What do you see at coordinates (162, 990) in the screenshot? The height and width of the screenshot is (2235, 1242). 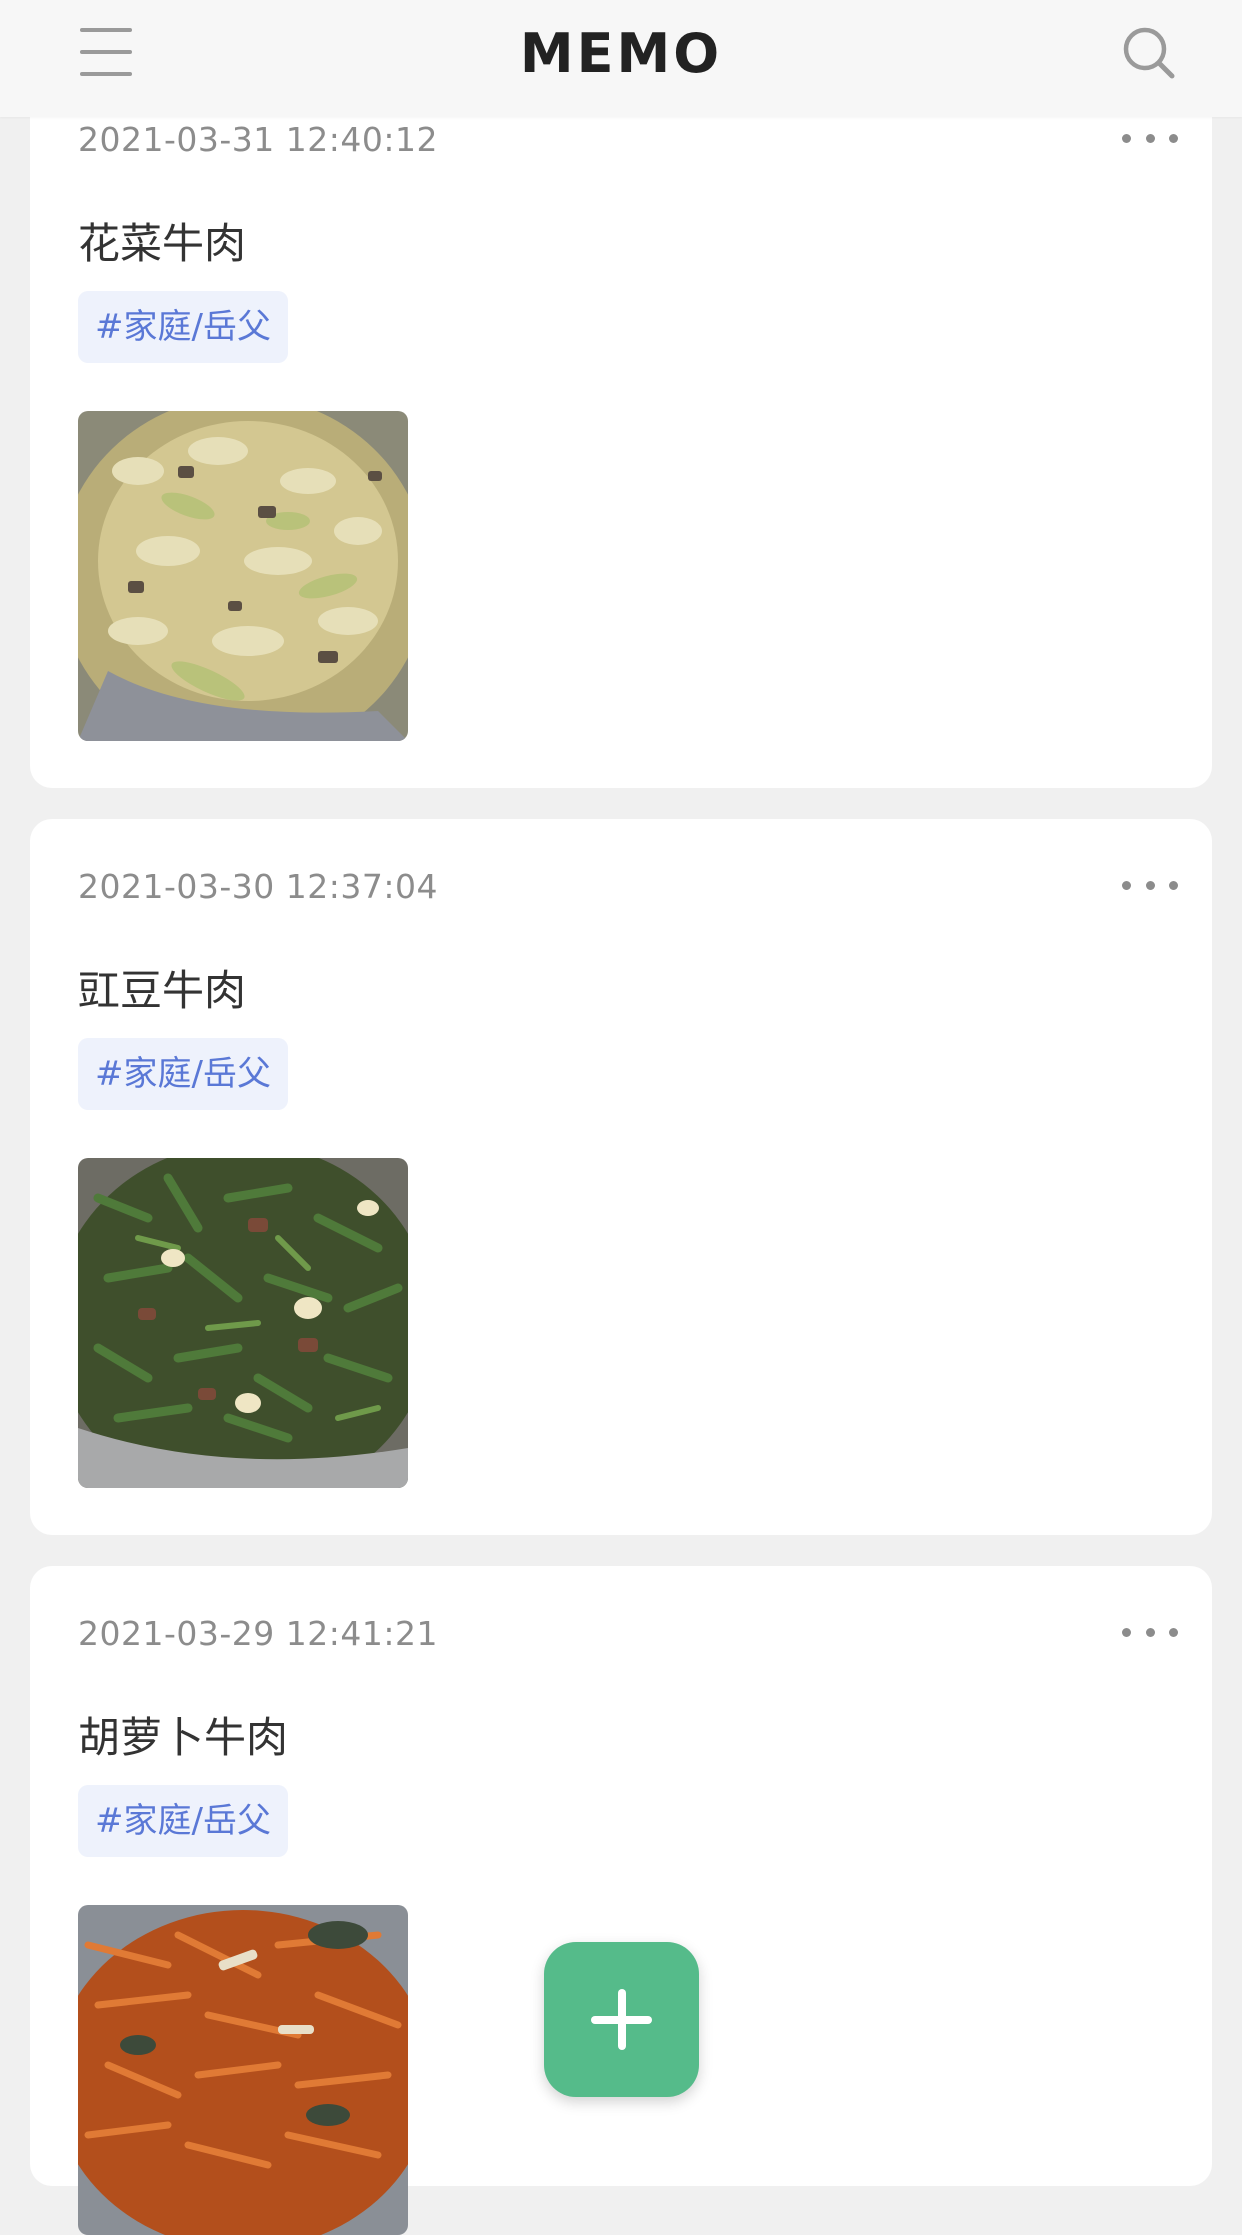 I see `memo-content: 豇豆牛肉` at bounding box center [162, 990].